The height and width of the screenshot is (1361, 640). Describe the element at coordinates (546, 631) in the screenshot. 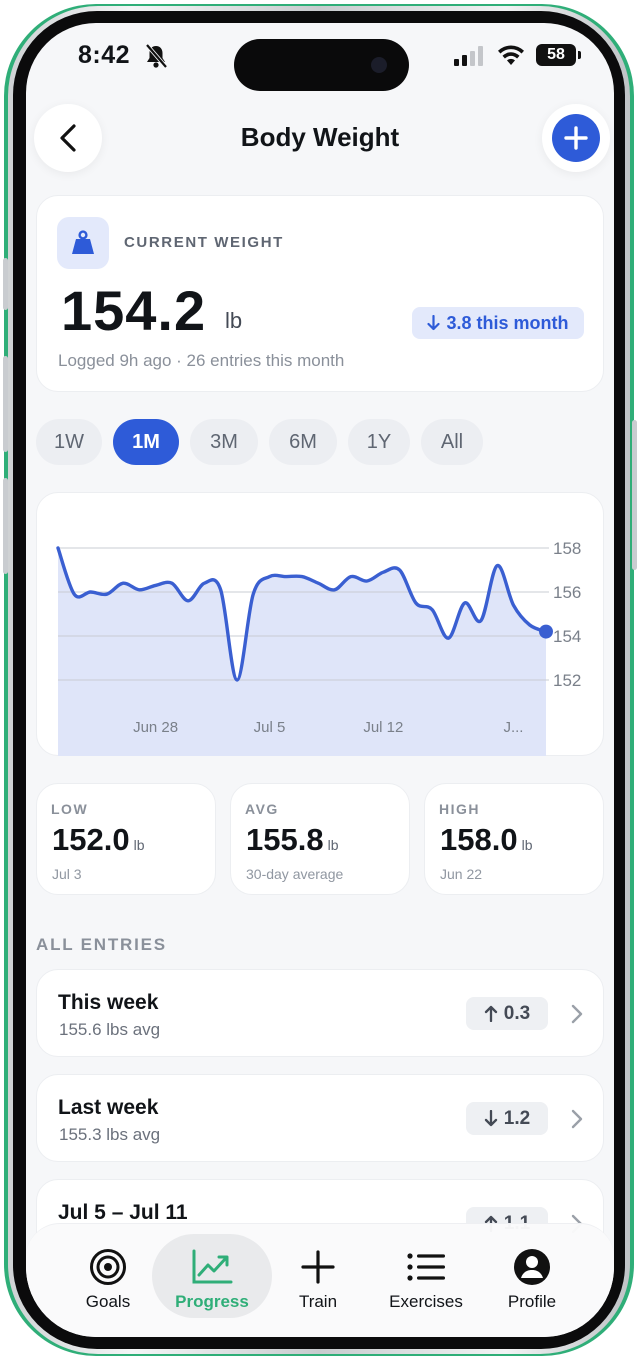

I see `chart-last-point` at that location.